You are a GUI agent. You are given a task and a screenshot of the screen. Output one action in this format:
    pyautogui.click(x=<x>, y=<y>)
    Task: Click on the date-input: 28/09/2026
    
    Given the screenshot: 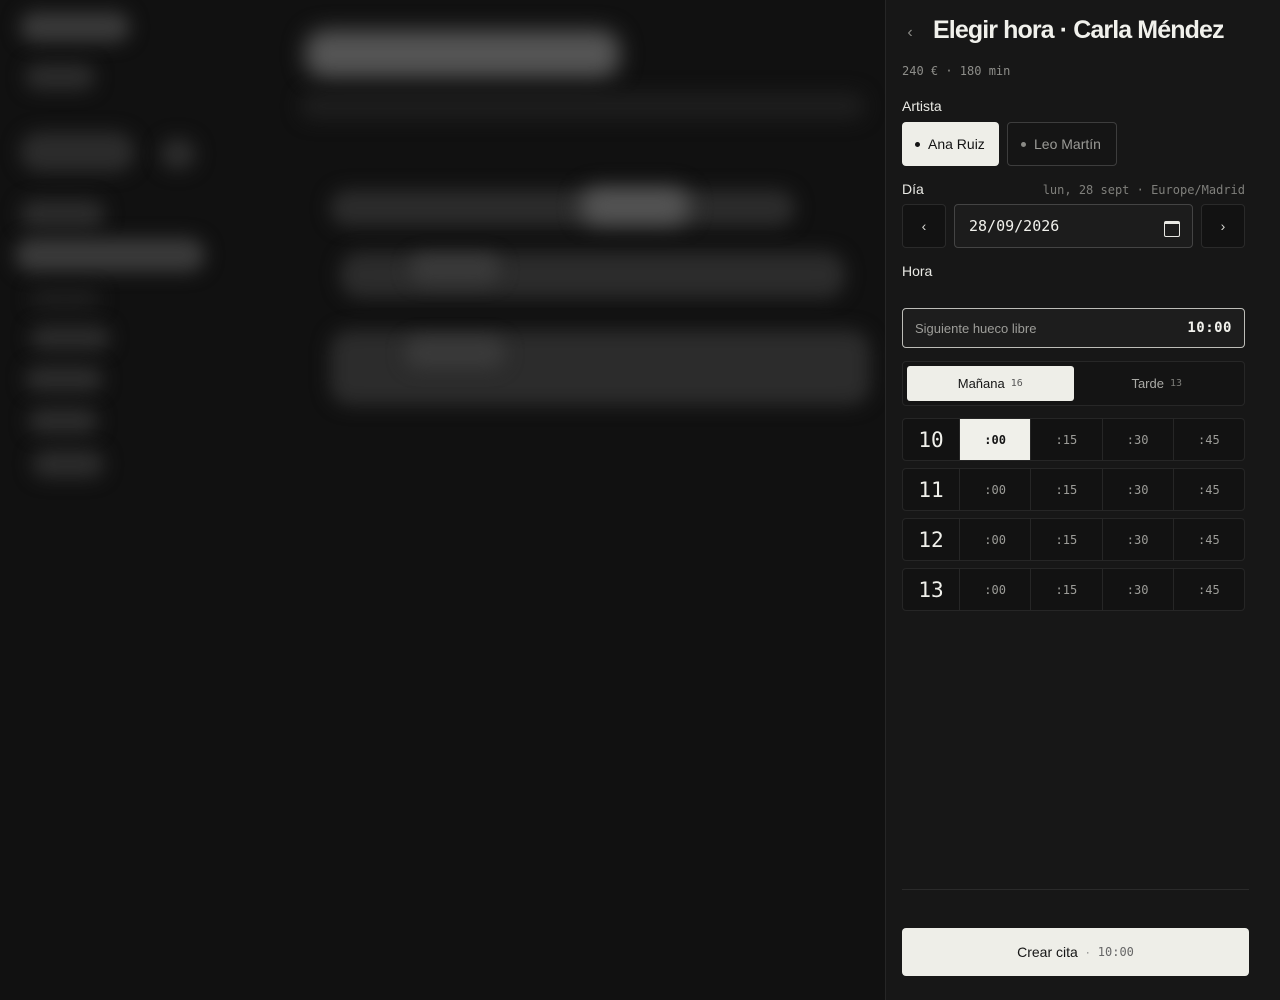 What is the action you would take?
    pyautogui.click(x=1073, y=226)
    